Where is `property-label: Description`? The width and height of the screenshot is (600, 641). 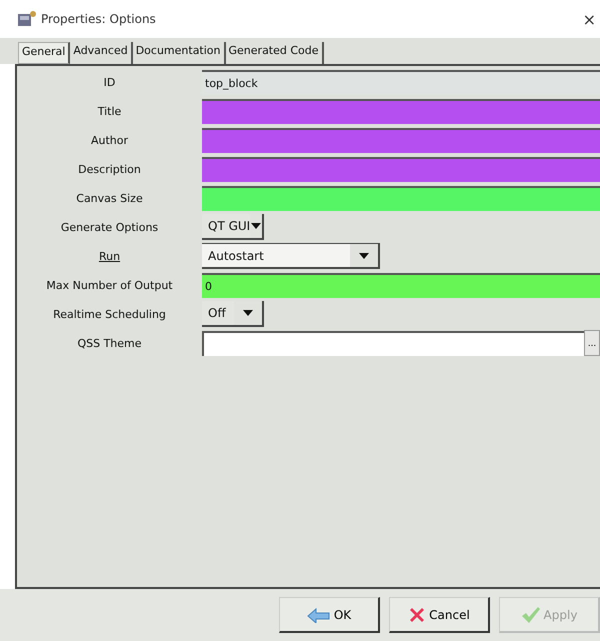 property-label: Description is located at coordinates (109, 169).